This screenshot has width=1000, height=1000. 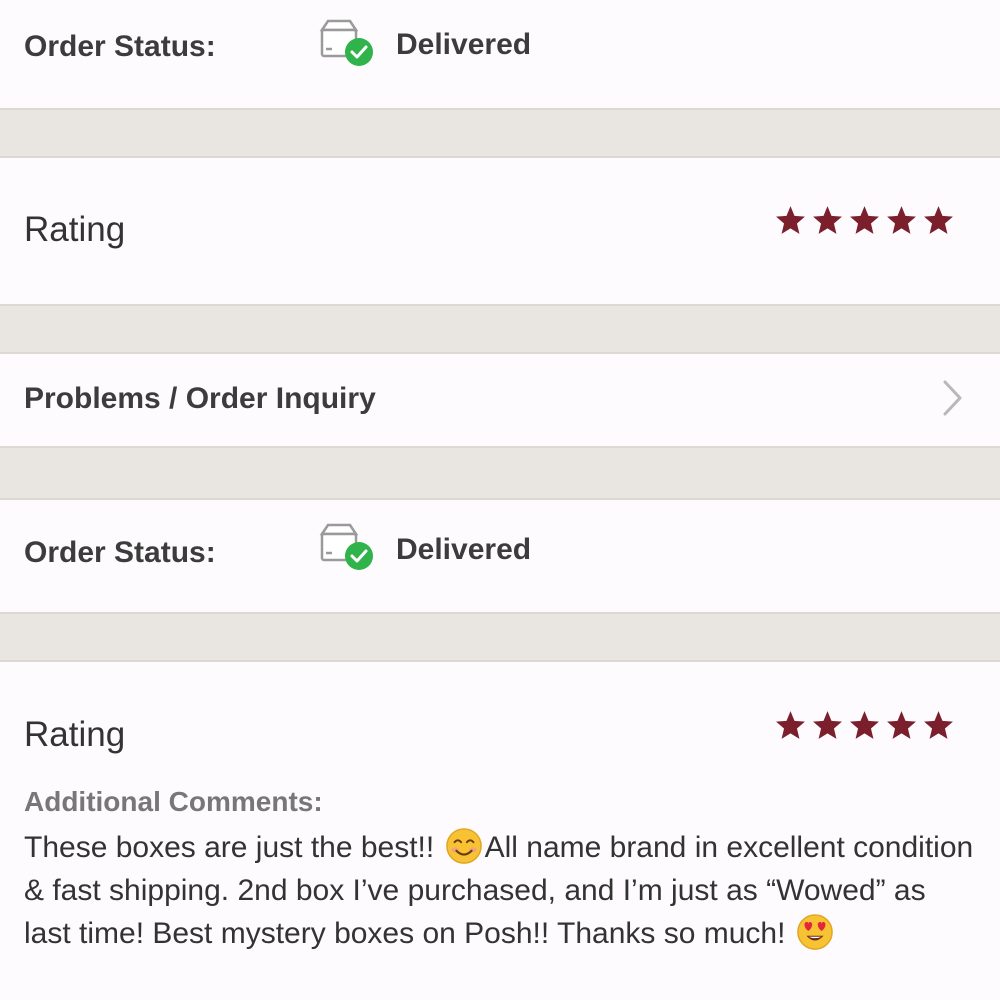 What do you see at coordinates (500, 231) in the screenshot?
I see `rating-row: Rating` at bounding box center [500, 231].